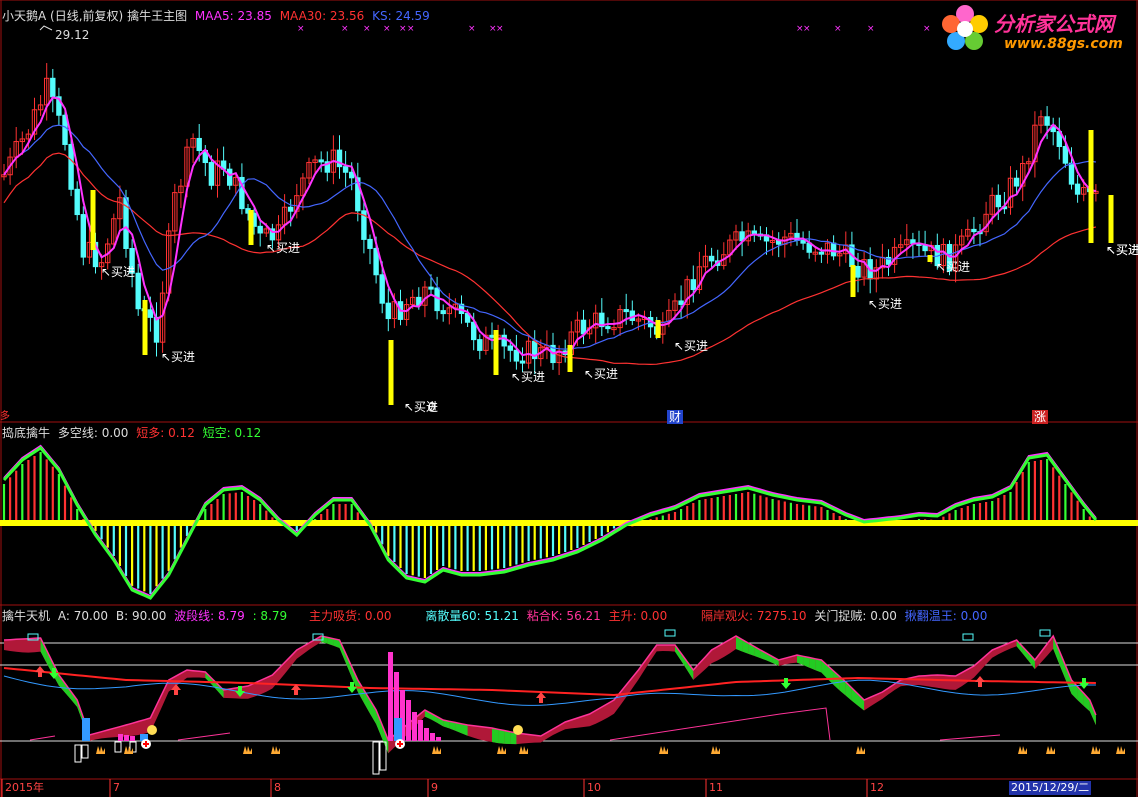 This screenshot has height=797, width=1138. Describe the element at coordinates (1045, 633) in the screenshot. I see `top-box` at that location.